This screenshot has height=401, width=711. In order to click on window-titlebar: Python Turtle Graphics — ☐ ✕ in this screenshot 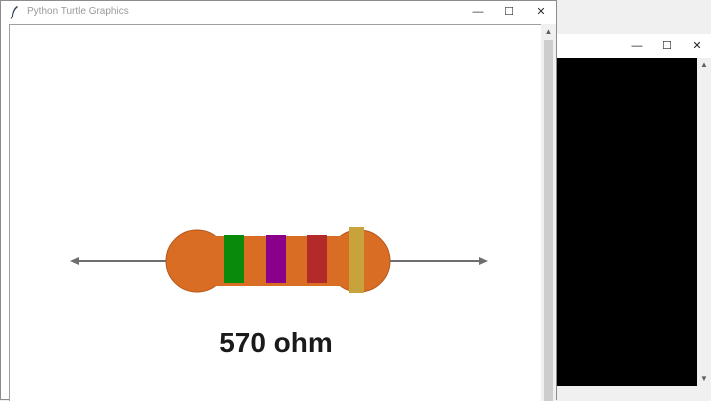, I will do `click(278, 12)`.